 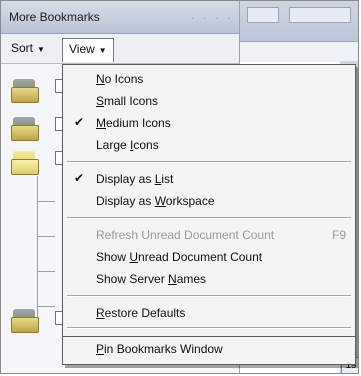 I want to click on menu-item-show-unread-count: Show Unread Document Count, so click(x=209, y=257).